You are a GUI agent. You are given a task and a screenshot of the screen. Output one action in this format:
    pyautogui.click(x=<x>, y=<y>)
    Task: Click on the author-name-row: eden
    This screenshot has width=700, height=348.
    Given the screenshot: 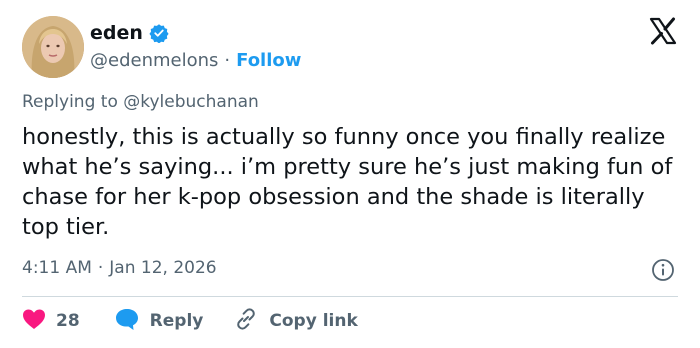 What is the action you would take?
    pyautogui.click(x=129, y=33)
    